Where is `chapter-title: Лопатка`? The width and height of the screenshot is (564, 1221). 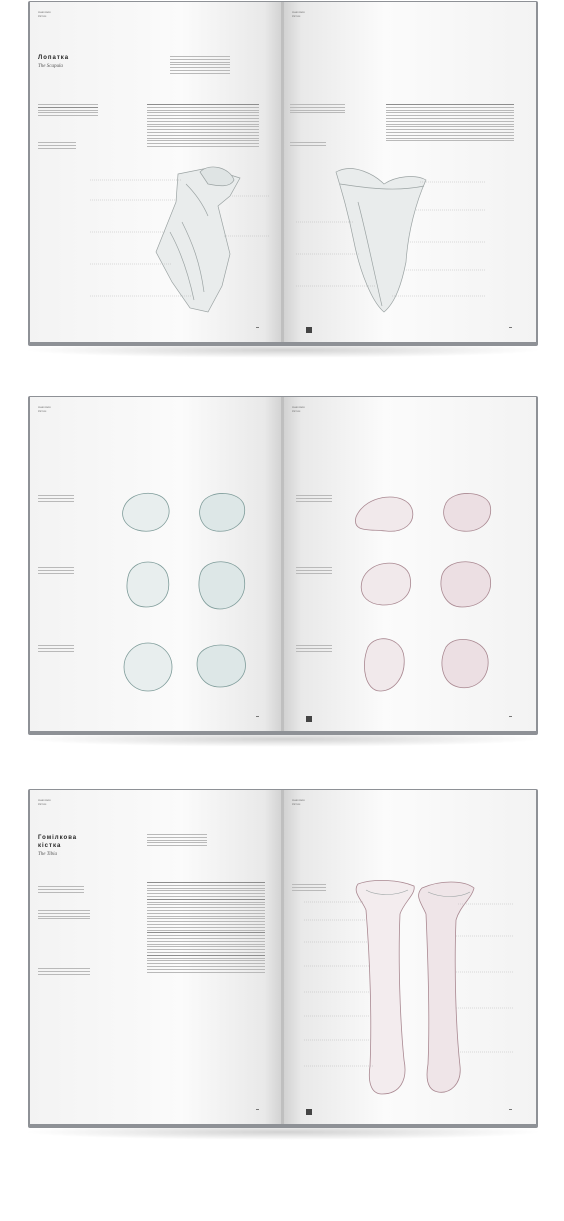
chapter-title: Лопатка is located at coordinates (54, 58).